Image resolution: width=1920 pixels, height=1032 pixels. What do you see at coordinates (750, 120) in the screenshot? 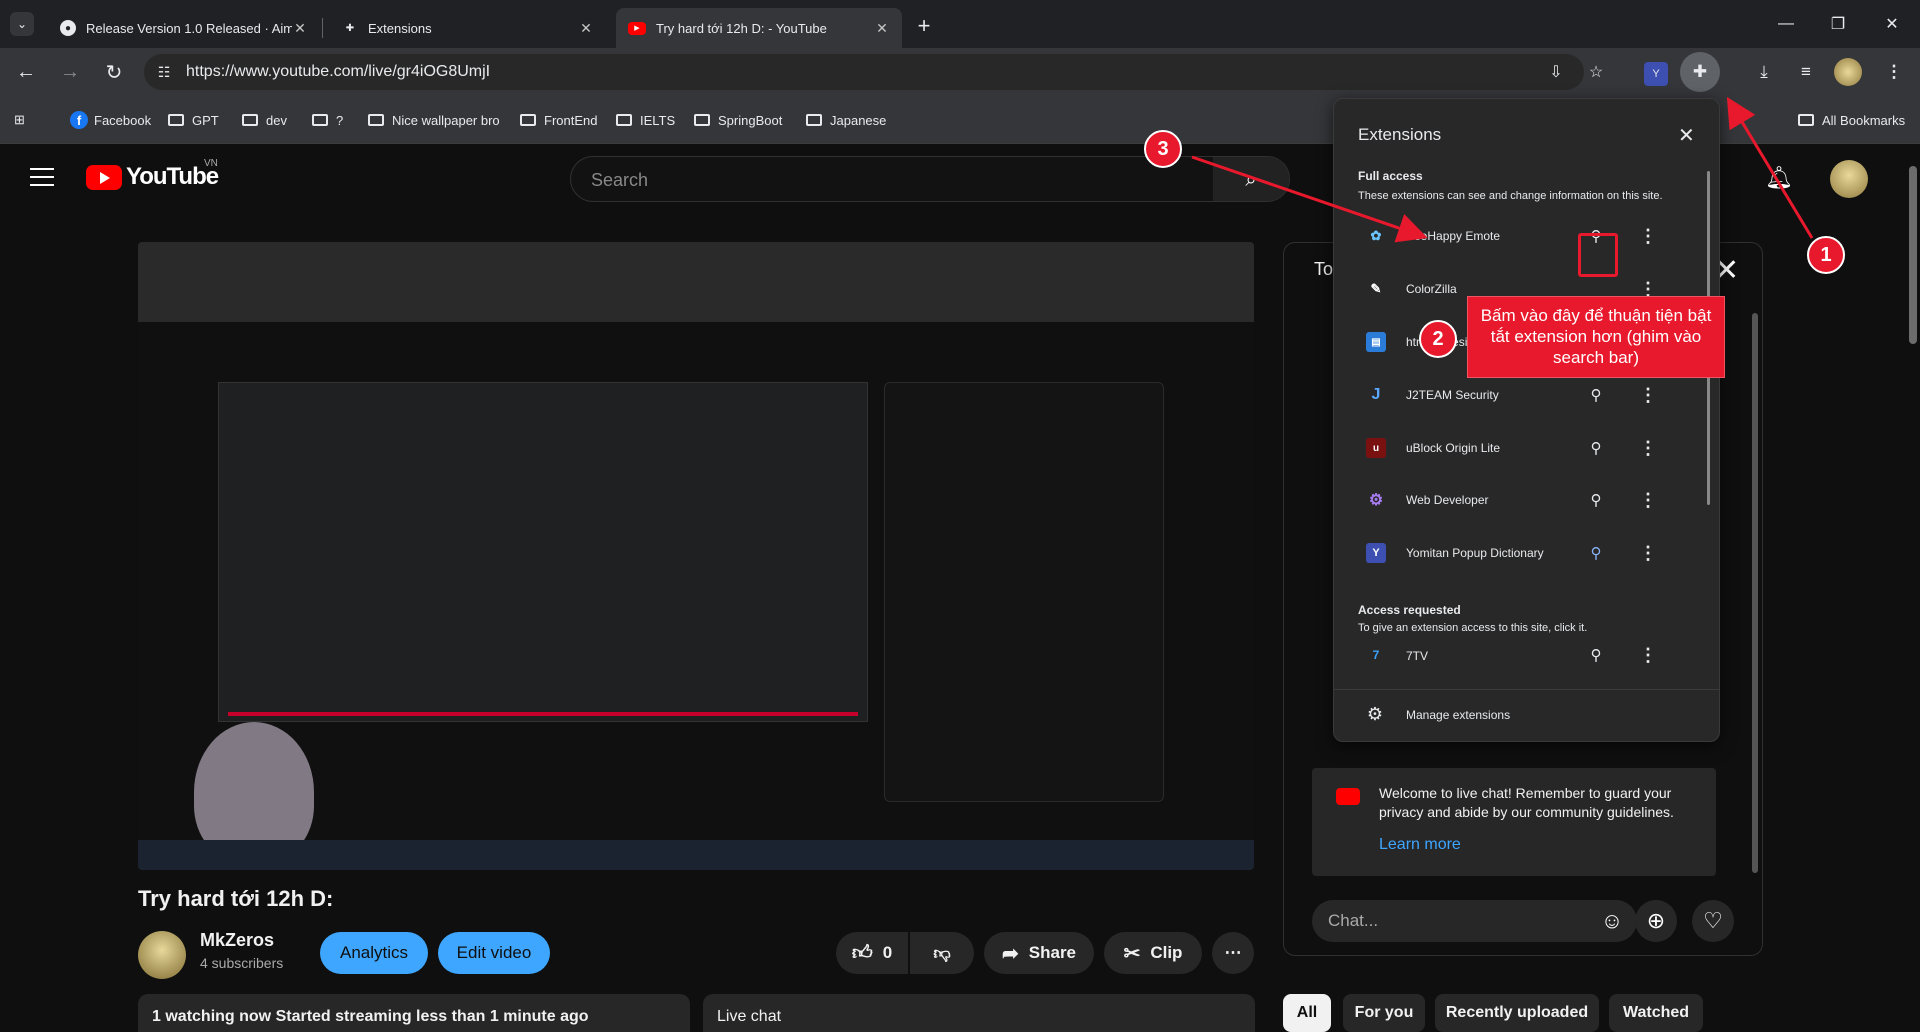
I see `bookmark-label: SpringBoot` at bounding box center [750, 120].